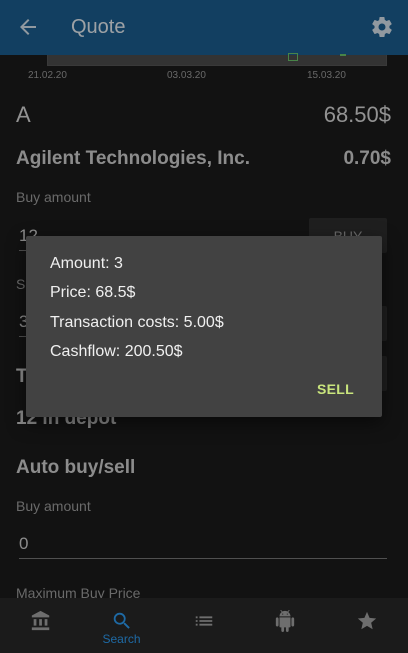 This screenshot has width=408, height=653. I want to click on nav-item-portfolio, so click(40, 625).